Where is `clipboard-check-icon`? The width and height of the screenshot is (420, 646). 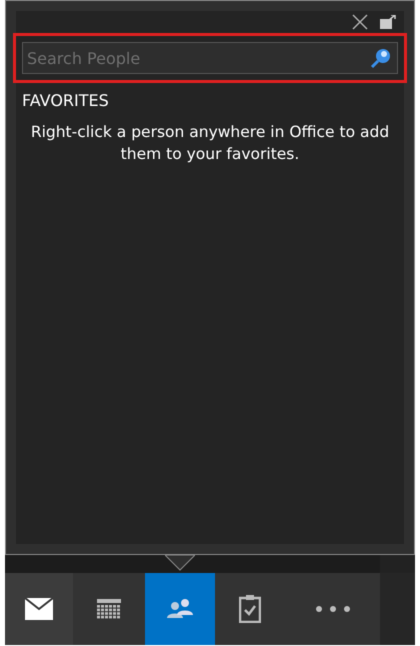
clipboard-check-icon is located at coordinates (250, 609).